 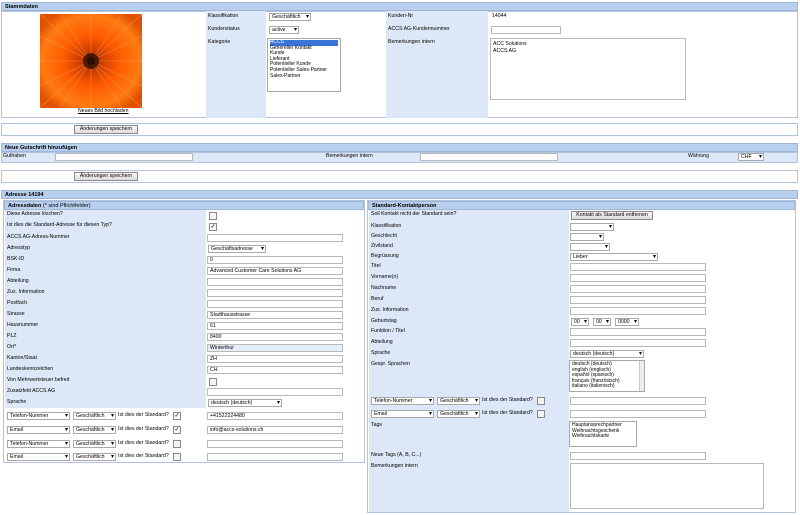 I want to click on remove-standard-contact-button: Kontakt als Standard entfernen, so click(x=612, y=215).